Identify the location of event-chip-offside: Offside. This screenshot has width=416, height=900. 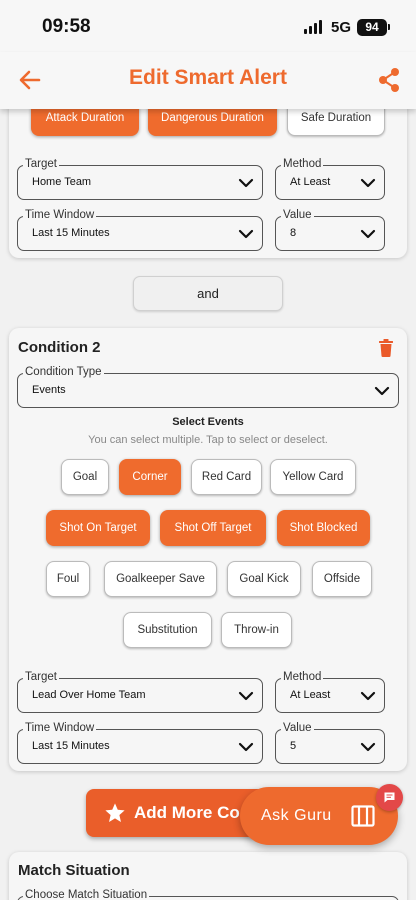
(342, 579).